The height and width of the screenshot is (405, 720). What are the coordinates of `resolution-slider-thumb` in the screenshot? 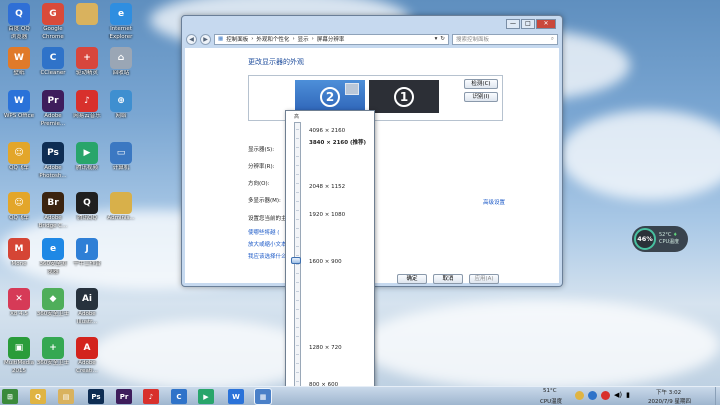 It's located at (296, 260).